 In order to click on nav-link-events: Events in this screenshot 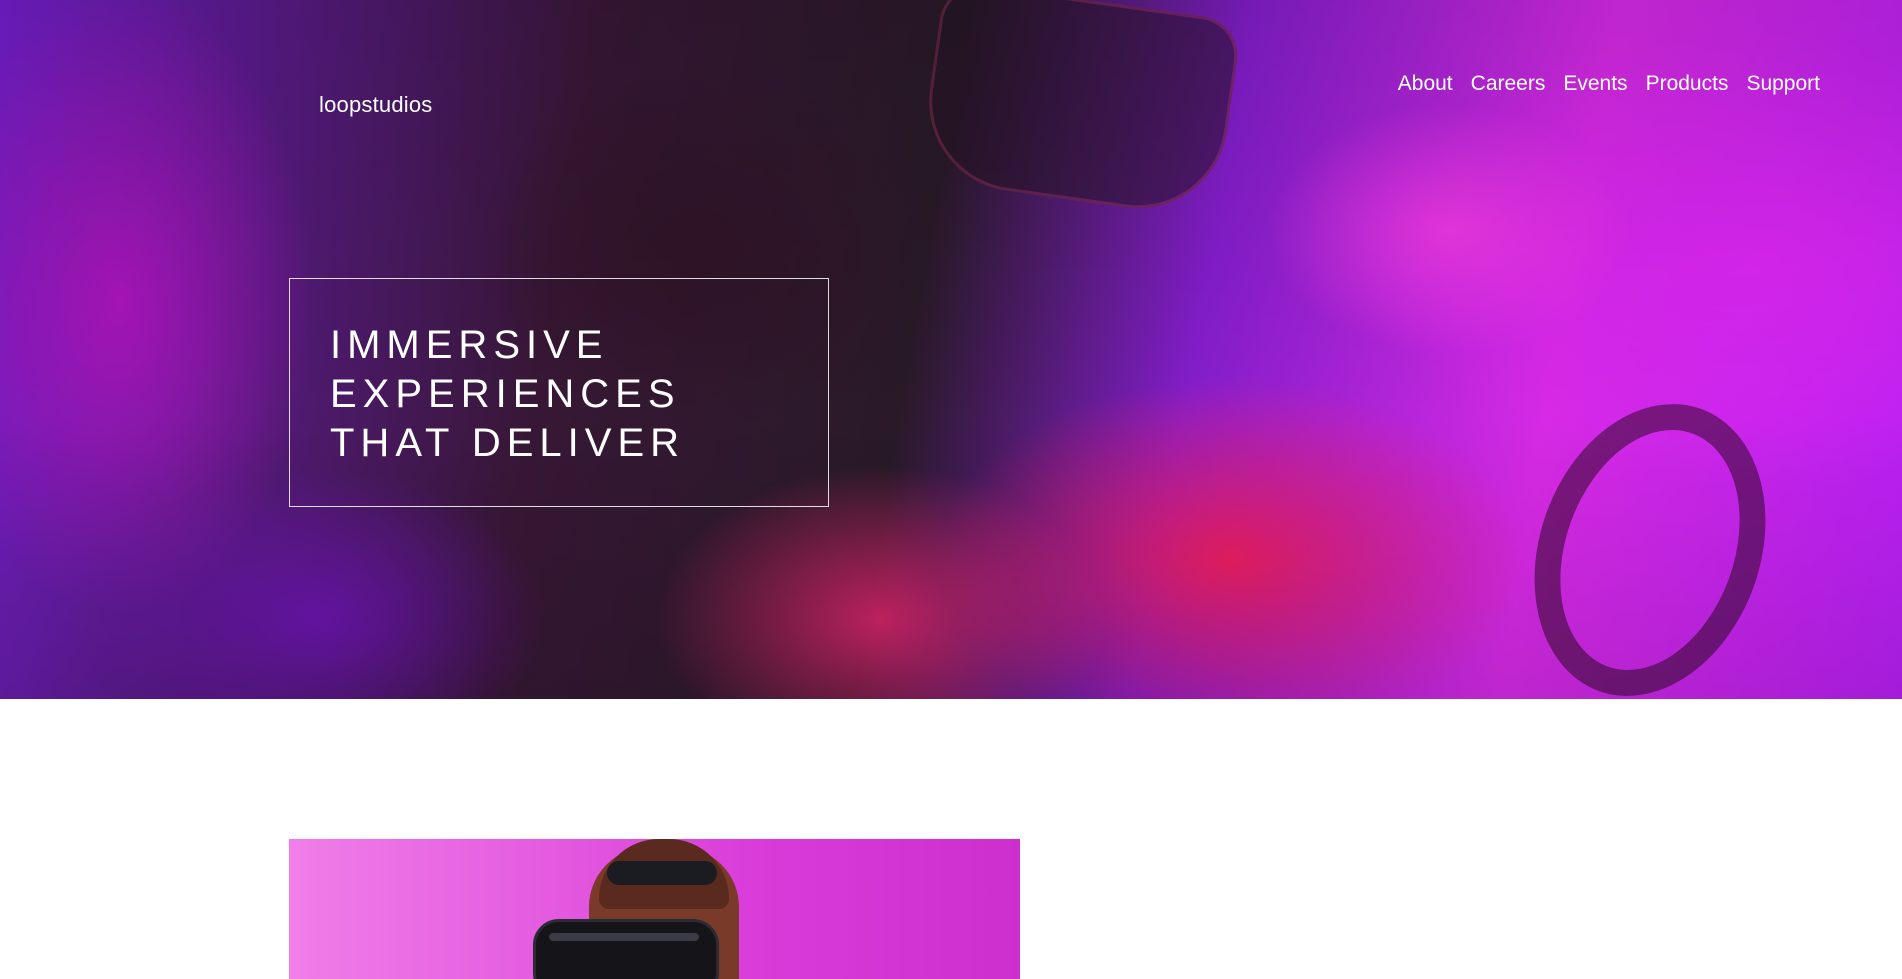, I will do `click(1595, 84)`.